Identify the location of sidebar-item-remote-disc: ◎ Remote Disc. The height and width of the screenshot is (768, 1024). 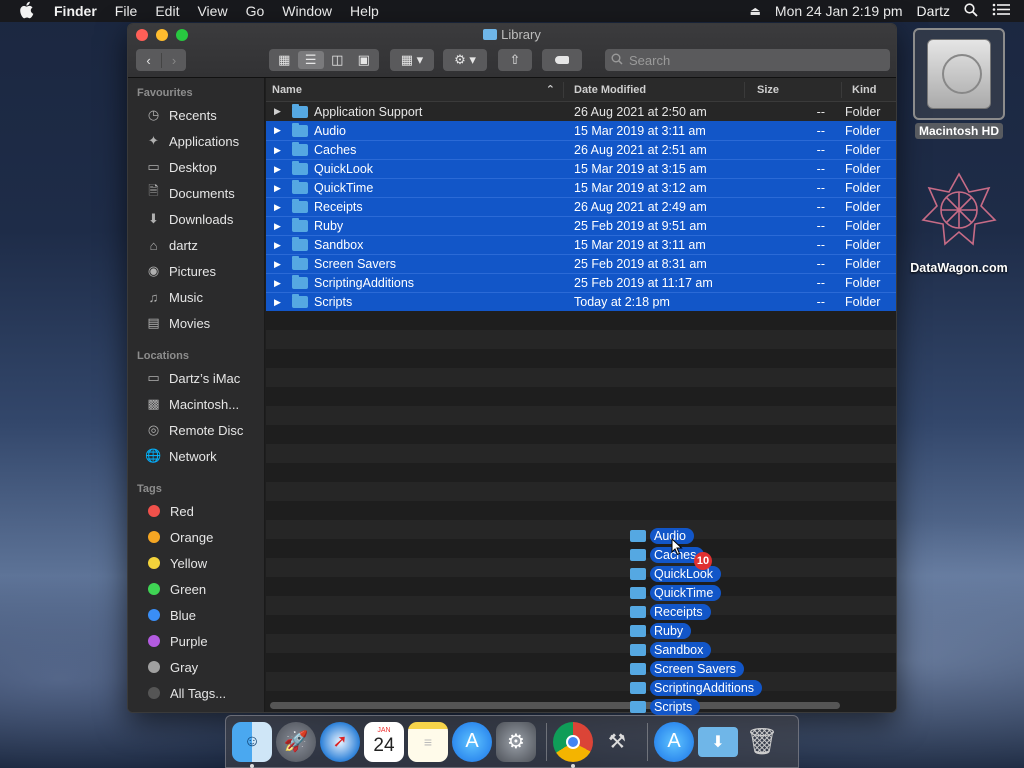
(196, 430).